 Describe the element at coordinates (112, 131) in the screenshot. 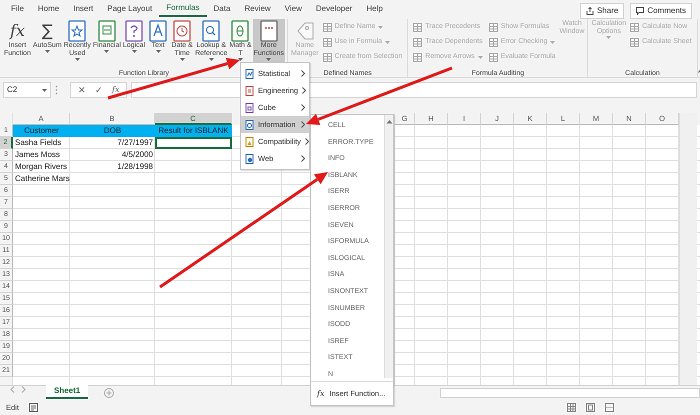

I see `table-cell: DOB` at that location.